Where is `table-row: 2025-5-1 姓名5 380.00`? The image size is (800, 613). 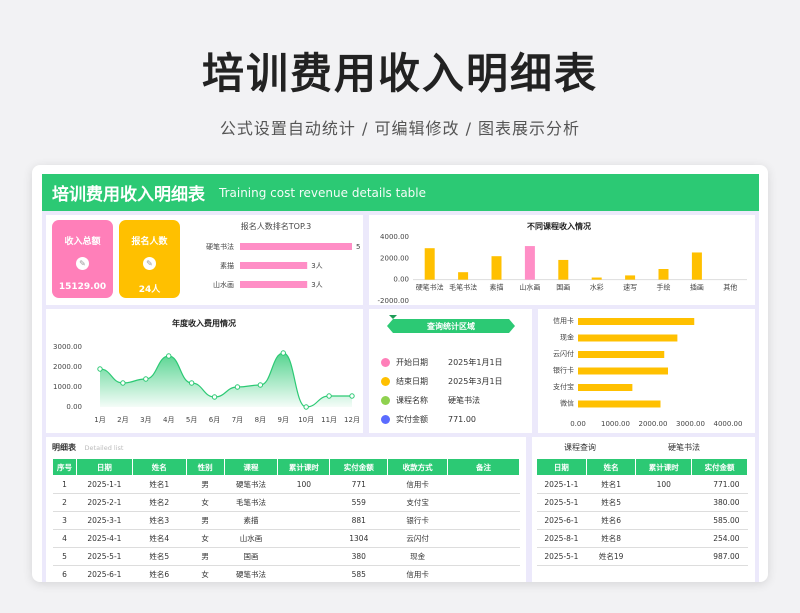
table-row: 2025-5-1 姓名5 380.00 is located at coordinates (642, 502).